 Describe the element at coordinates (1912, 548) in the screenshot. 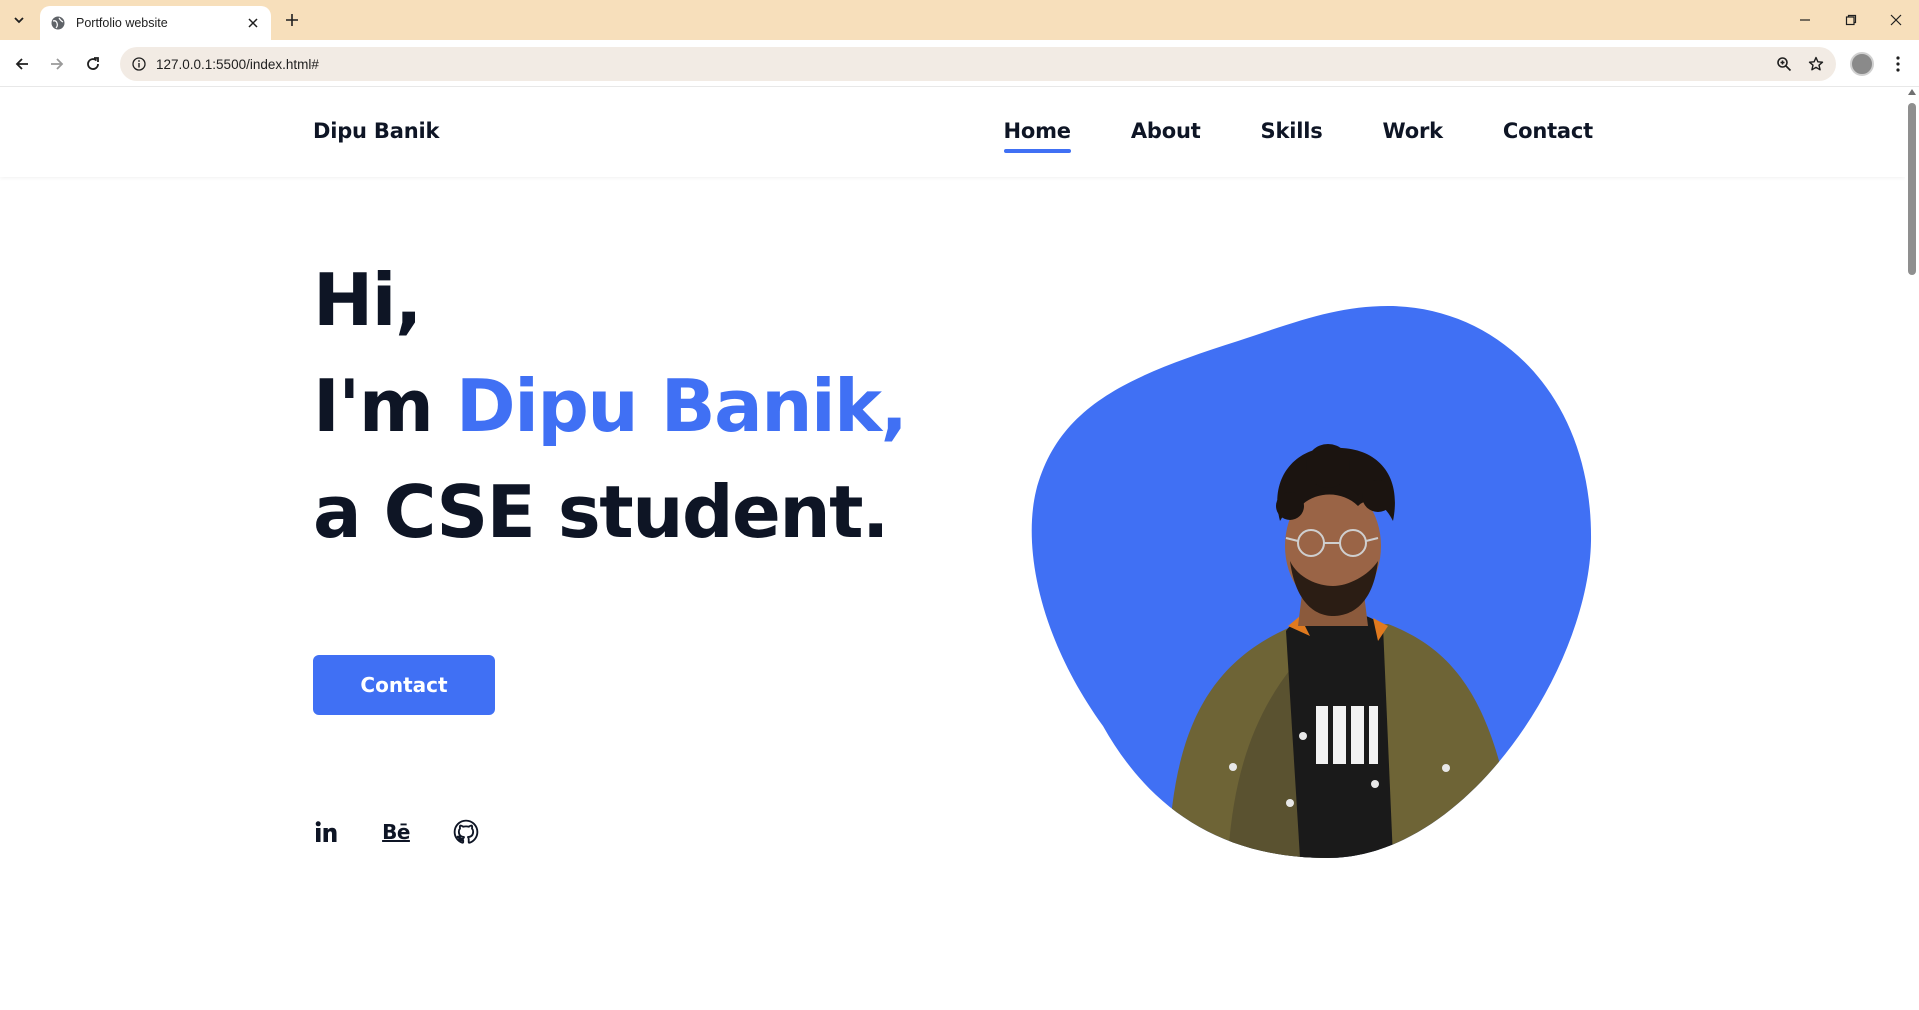

I see `page-scrollbar` at that location.